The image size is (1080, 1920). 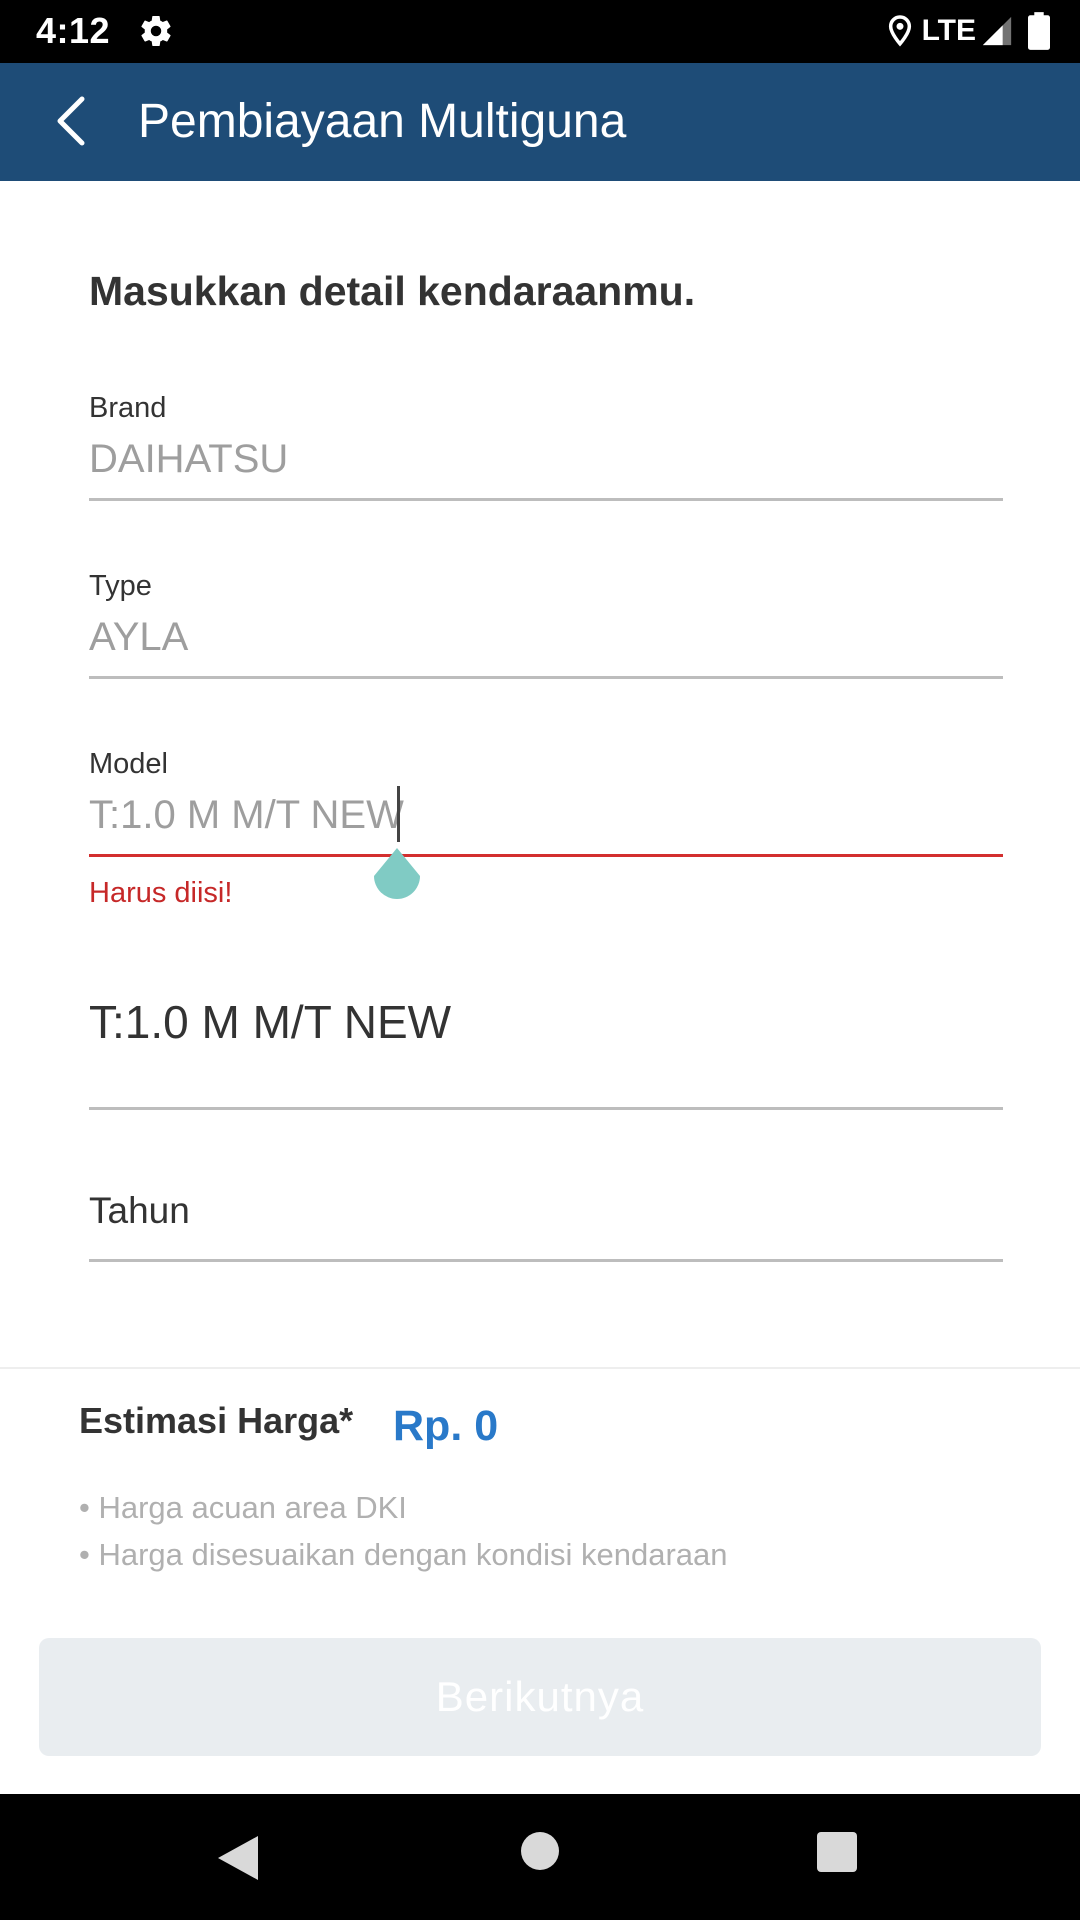 I want to click on model-suggestion: T:1.0 M M/T NEW, so click(x=270, y=1022).